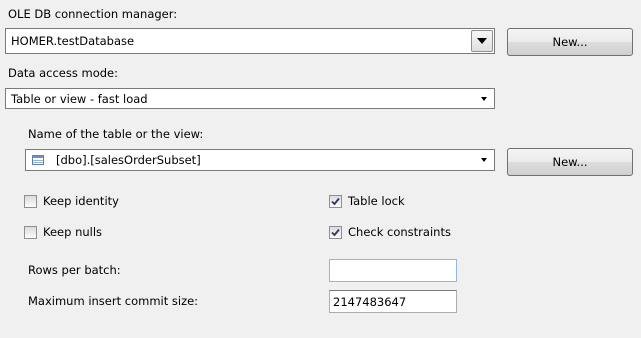  I want to click on access-mode-label: Data access mode:, so click(63, 73).